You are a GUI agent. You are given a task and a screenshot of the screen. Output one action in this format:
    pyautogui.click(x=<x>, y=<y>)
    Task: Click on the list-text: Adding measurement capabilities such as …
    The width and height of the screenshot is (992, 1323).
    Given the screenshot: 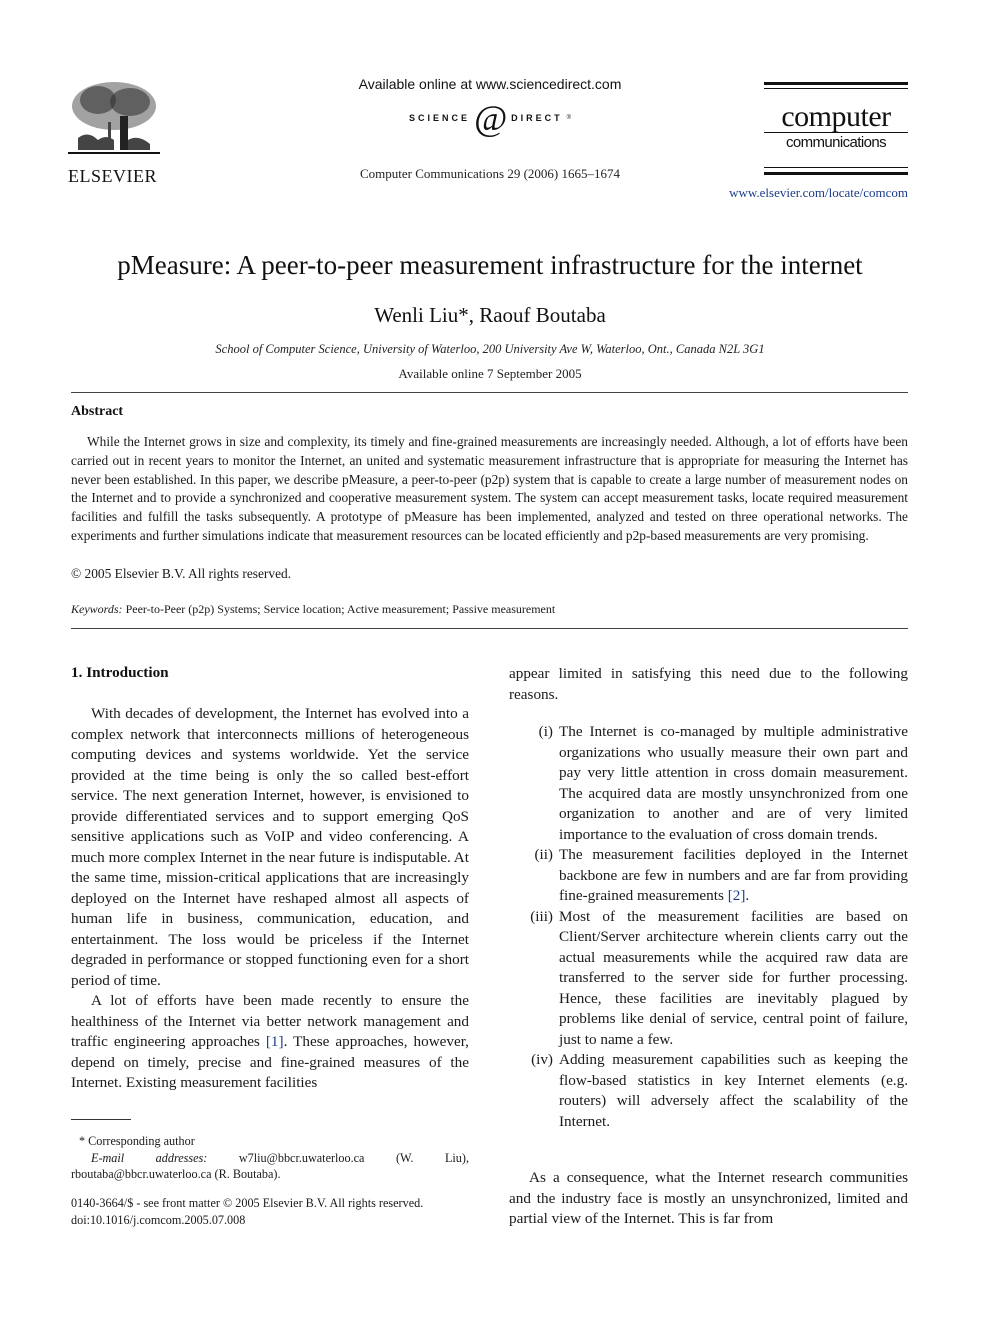 What is the action you would take?
    pyautogui.click(x=733, y=1090)
    